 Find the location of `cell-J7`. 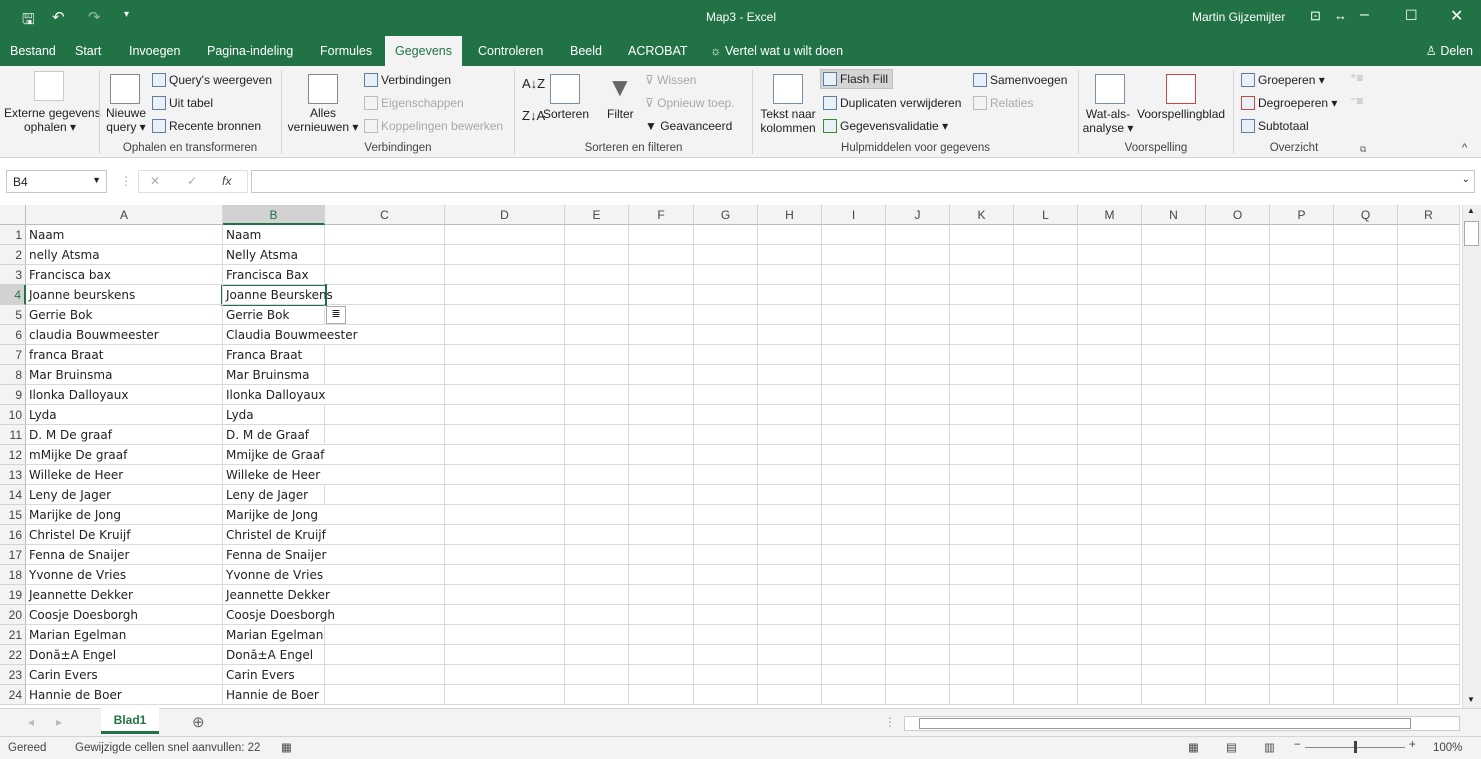

cell-J7 is located at coordinates (918, 355).